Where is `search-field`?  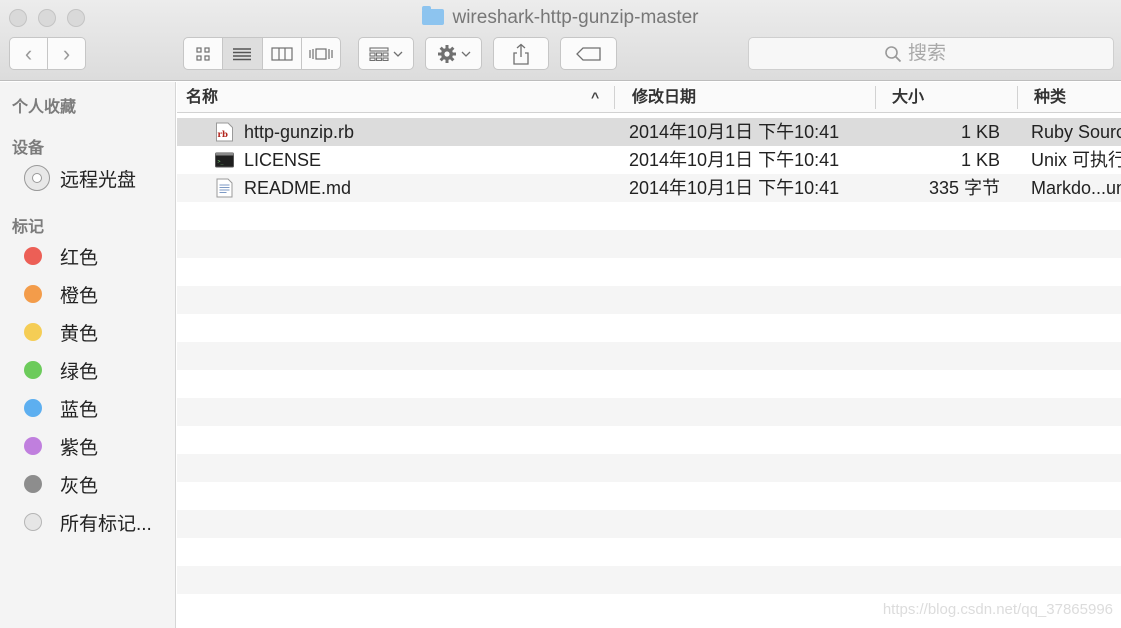 search-field is located at coordinates (931, 53).